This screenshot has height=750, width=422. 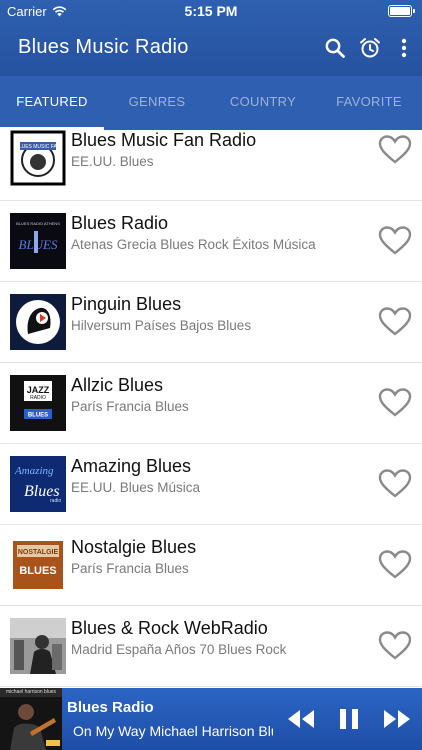 I want to click on artwork-caption: michael harrison blues, so click(x=31, y=692).